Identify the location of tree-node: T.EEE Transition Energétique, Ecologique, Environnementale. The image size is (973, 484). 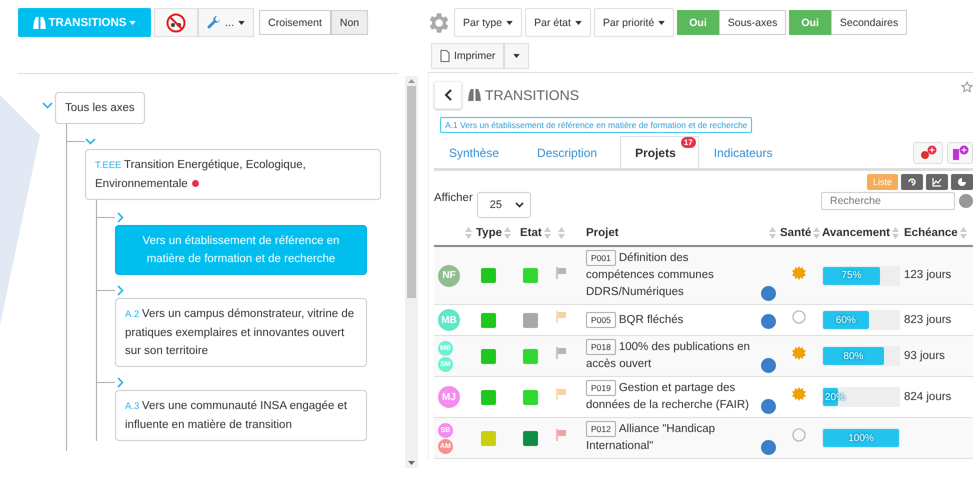
(233, 174).